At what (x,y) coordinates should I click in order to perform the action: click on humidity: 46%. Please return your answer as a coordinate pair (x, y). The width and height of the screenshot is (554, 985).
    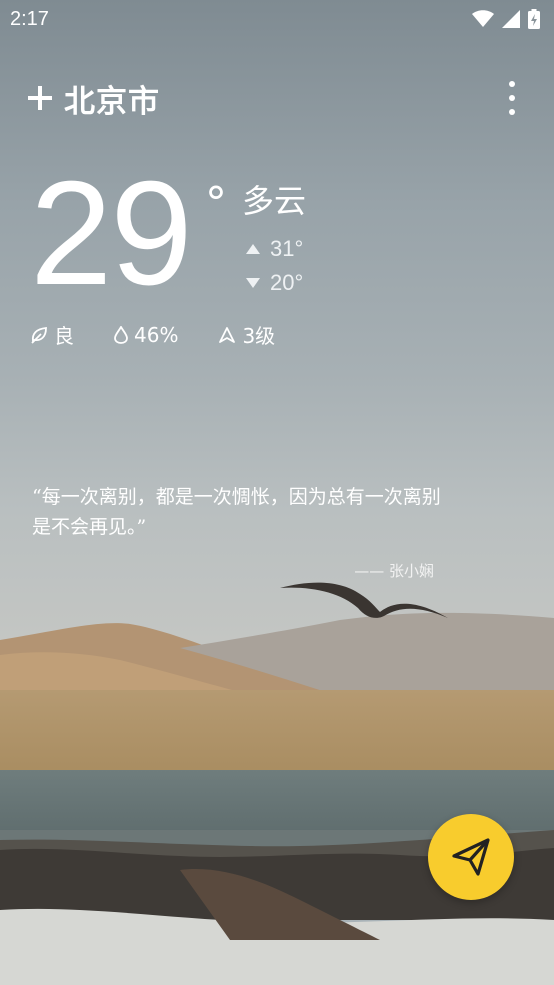
    Looking at the image, I should click on (146, 335).